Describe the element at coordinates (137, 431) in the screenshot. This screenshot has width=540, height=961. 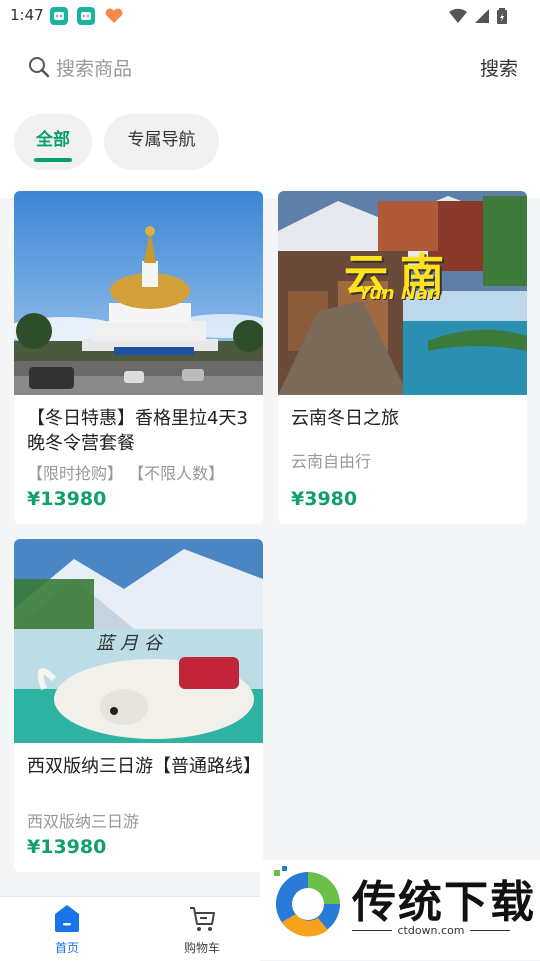
I see `product-title: 【冬日特惠】香格里拉4天3晚冬令营套餐` at that location.